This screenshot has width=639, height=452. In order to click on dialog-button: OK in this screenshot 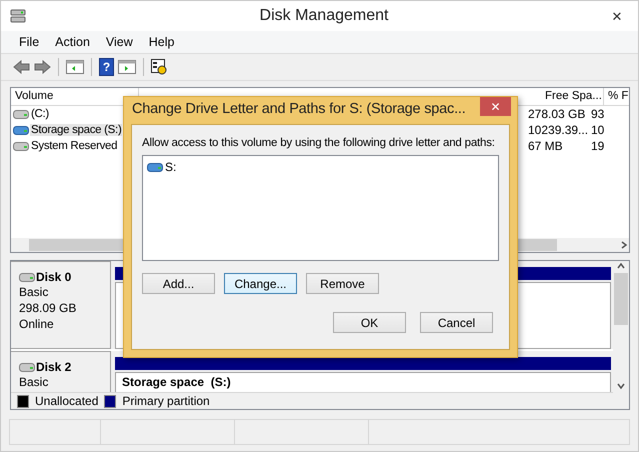, I will do `click(369, 322)`.